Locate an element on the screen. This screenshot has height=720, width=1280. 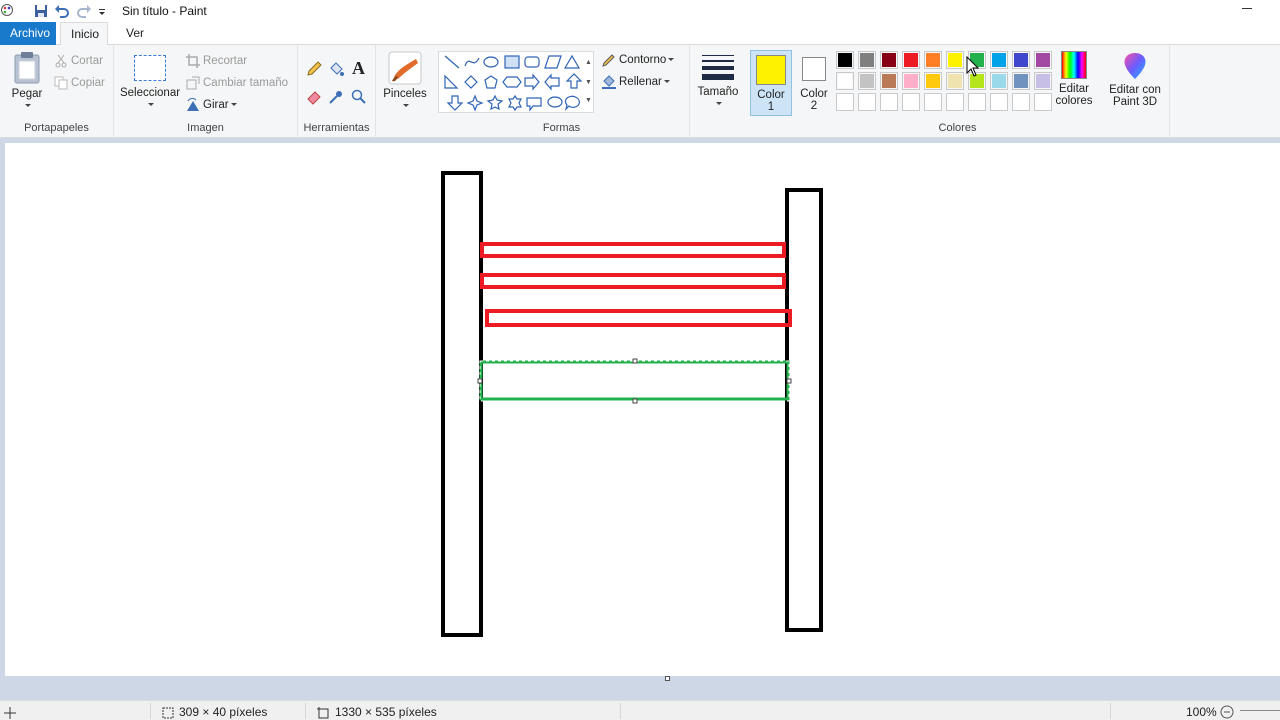
redo-icon is located at coordinates (84, 11).